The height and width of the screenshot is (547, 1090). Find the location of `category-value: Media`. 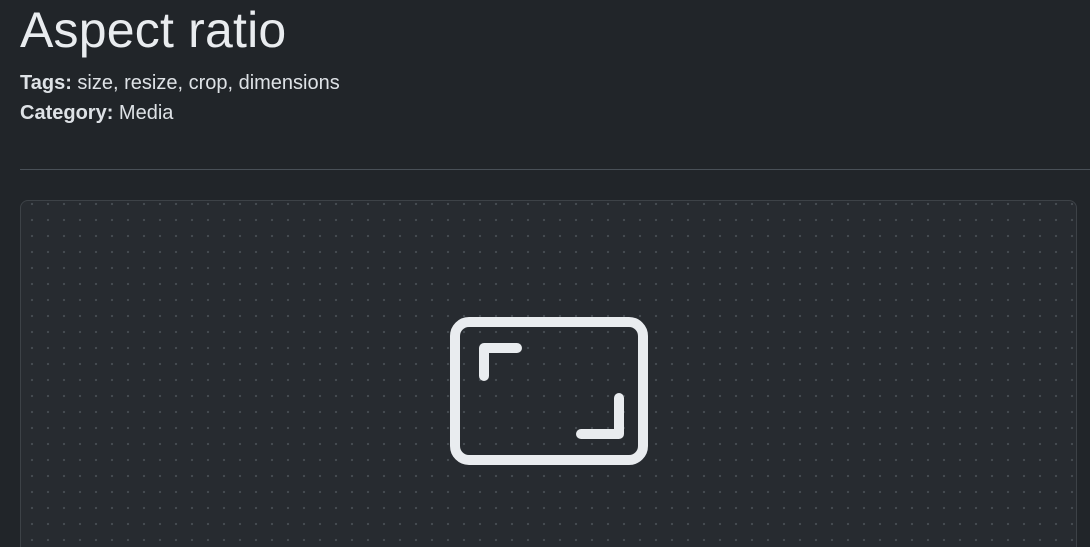

category-value: Media is located at coordinates (146, 113).